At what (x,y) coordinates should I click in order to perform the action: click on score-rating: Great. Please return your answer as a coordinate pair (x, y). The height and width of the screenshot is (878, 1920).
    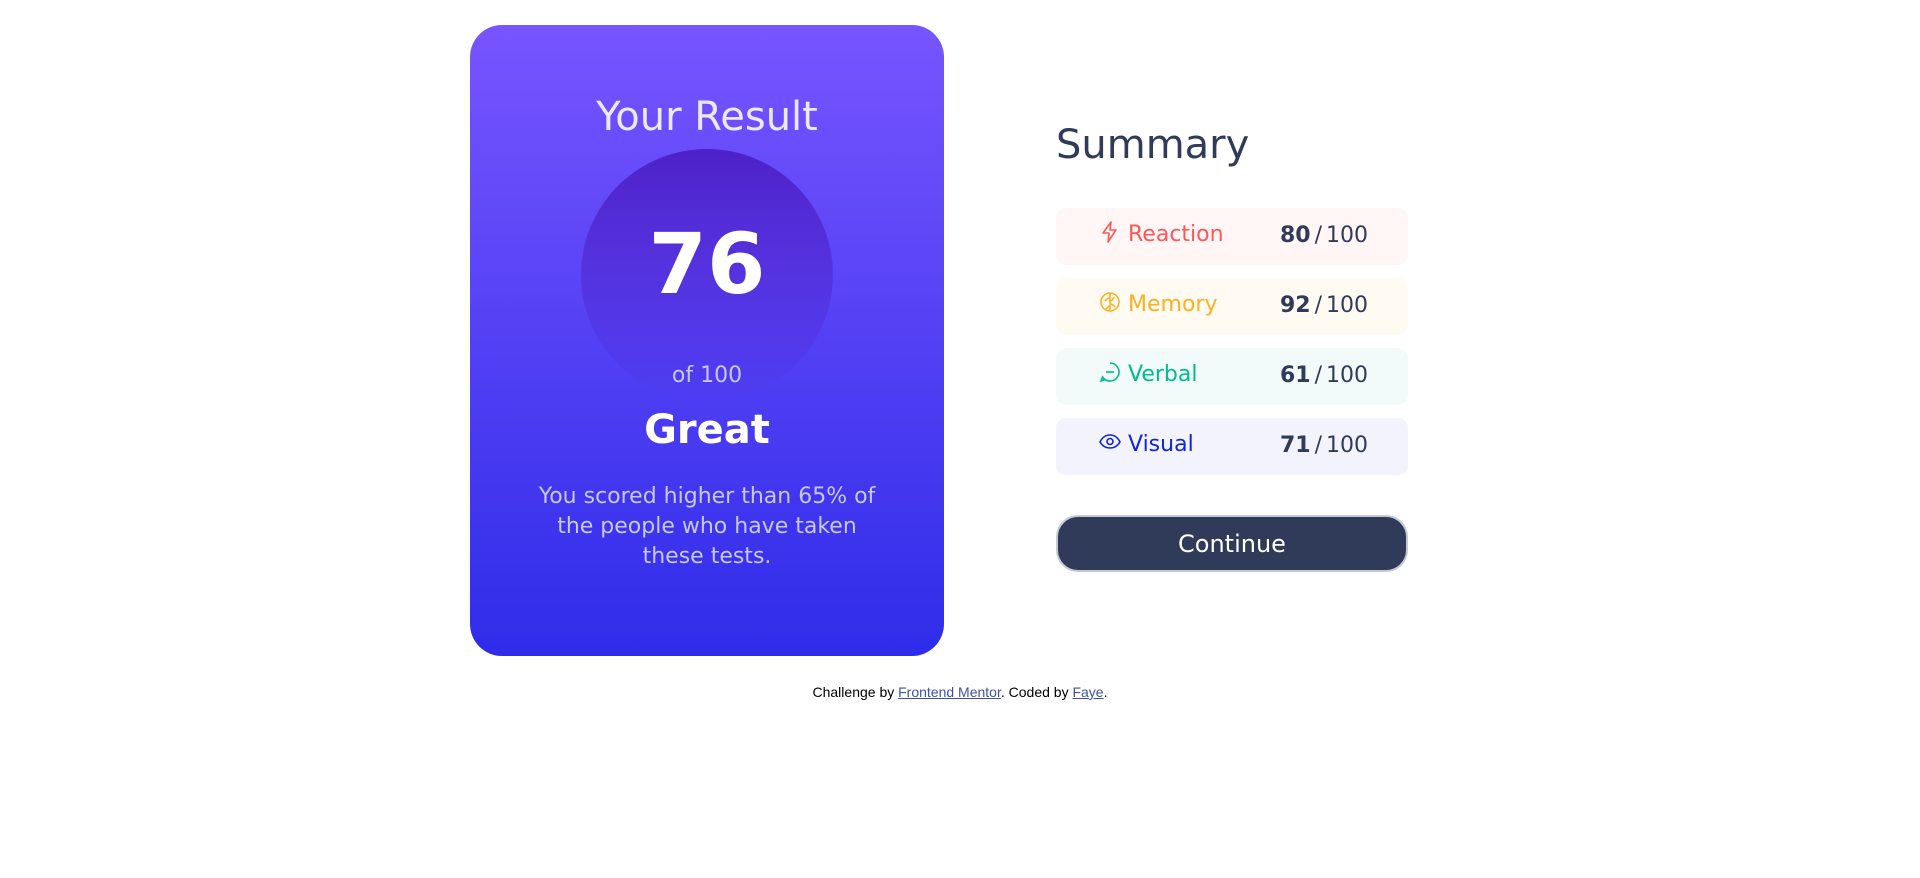
    Looking at the image, I should click on (707, 430).